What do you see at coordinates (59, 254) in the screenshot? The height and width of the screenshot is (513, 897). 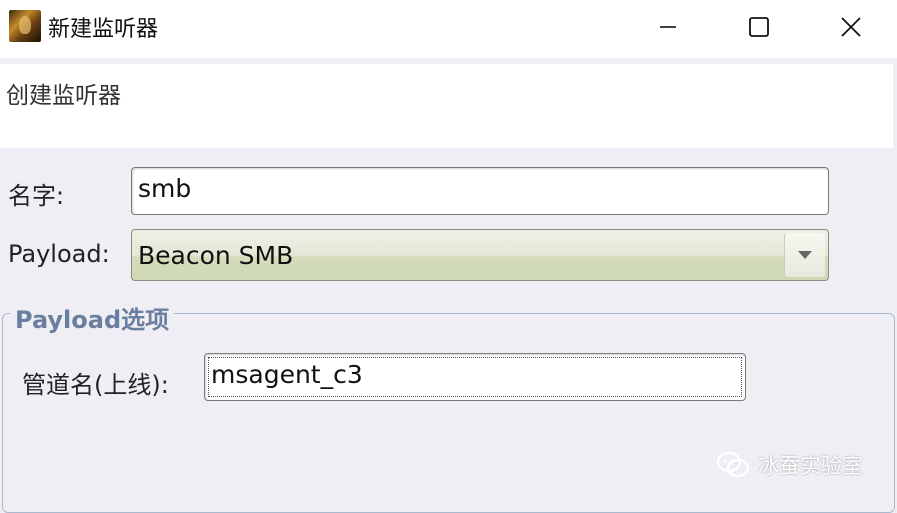 I see `payload-label: Payload:` at bounding box center [59, 254].